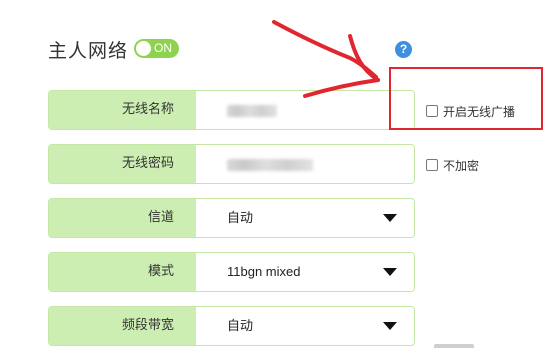 The height and width of the screenshot is (348, 556). I want to click on annotation-arrow-icon, so click(326, 59).